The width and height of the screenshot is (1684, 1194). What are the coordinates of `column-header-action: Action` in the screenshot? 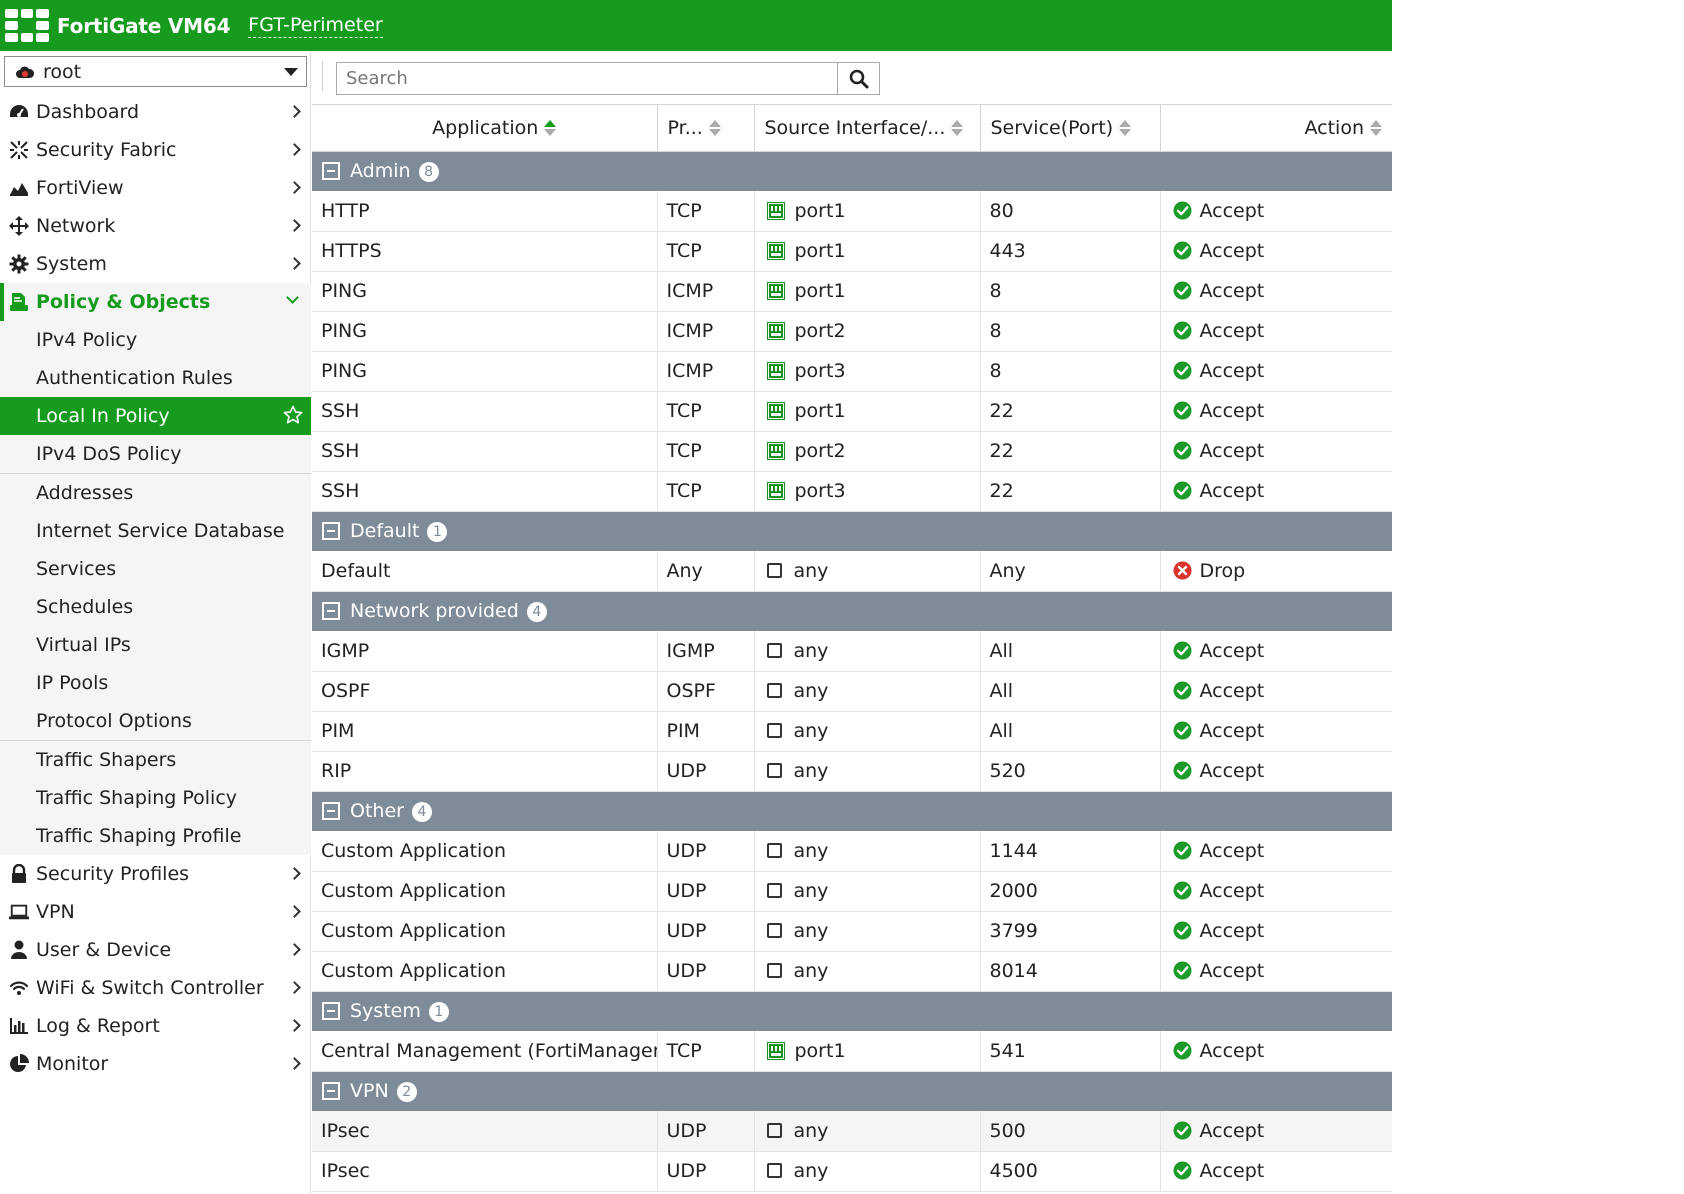 It's located at (1276, 128).